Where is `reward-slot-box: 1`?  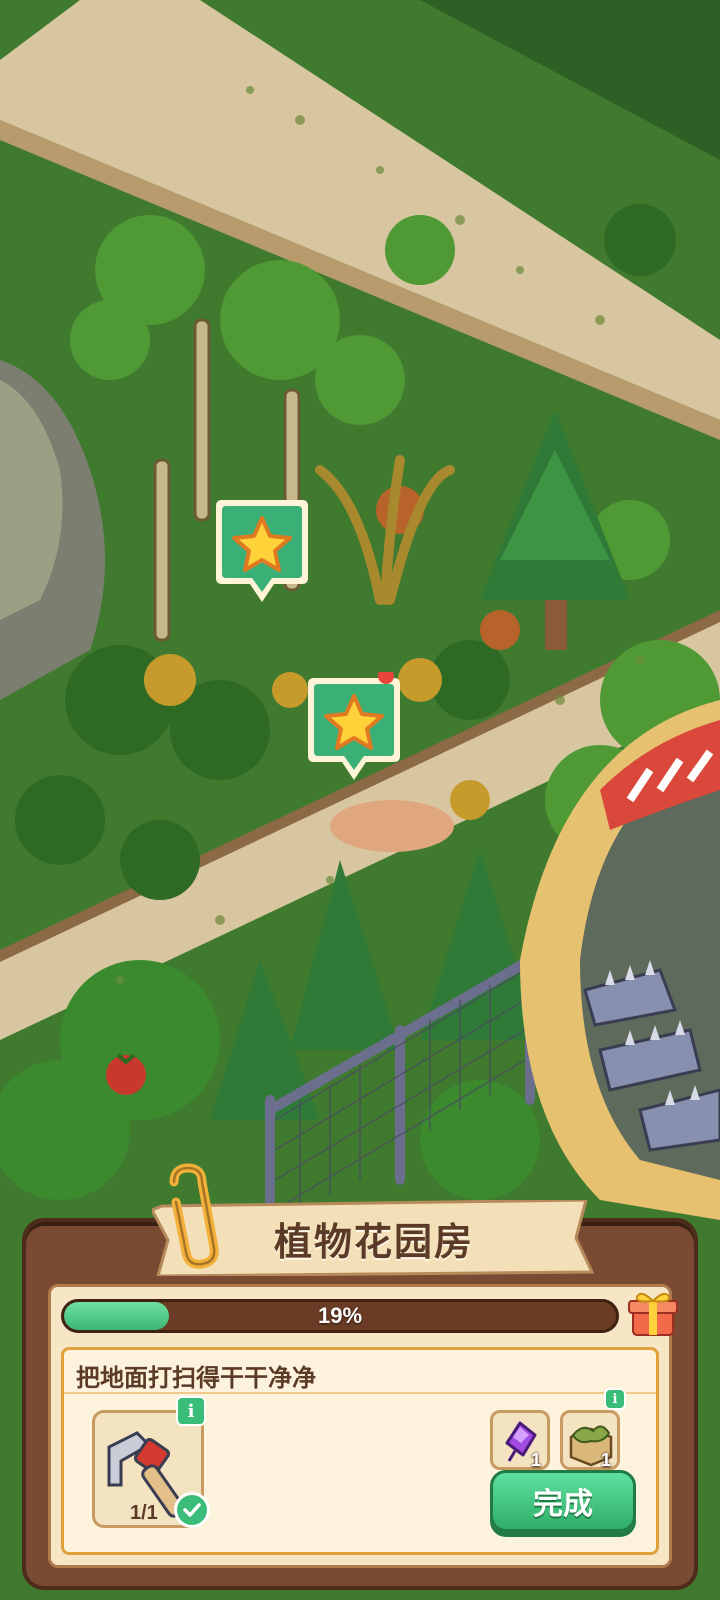 reward-slot-box: 1 is located at coordinates (590, 1440).